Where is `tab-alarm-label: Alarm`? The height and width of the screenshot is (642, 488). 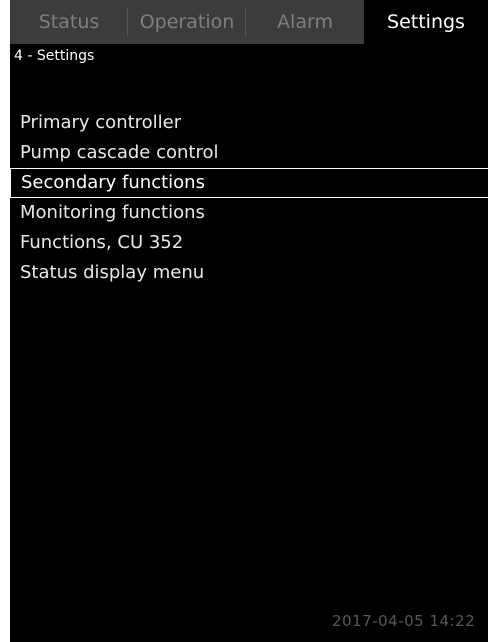 tab-alarm-label: Alarm is located at coordinates (305, 22).